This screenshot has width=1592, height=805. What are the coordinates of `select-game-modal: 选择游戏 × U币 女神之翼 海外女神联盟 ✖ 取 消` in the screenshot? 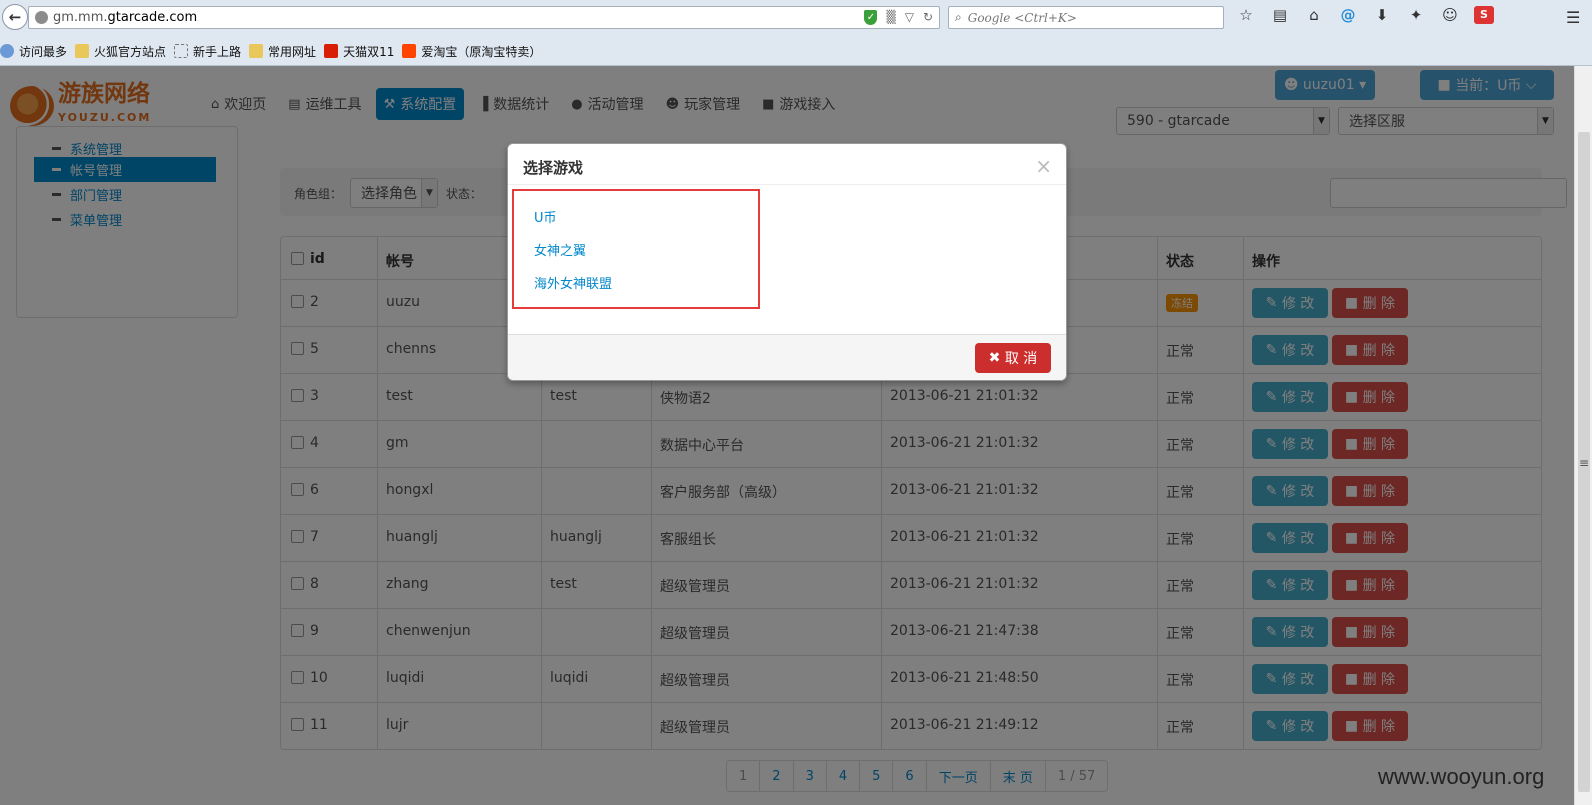 It's located at (787, 262).